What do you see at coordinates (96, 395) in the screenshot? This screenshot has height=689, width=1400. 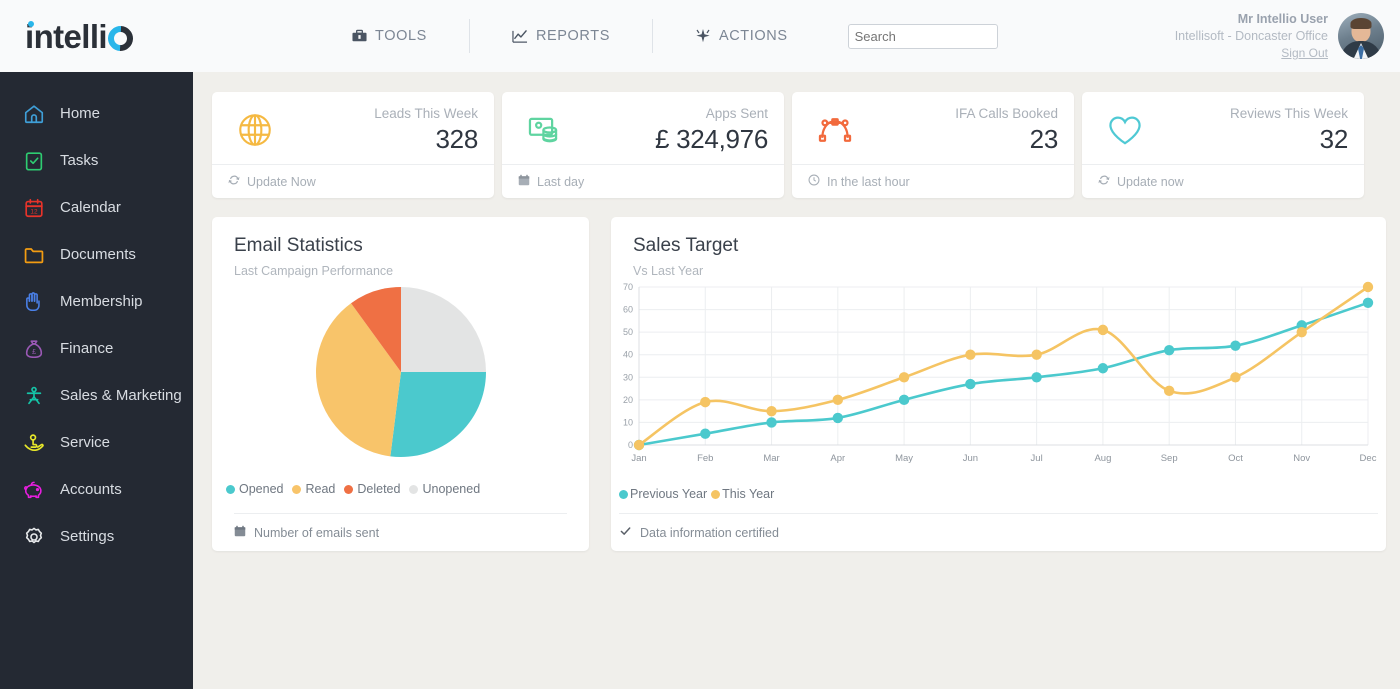 I see `sidebar-item-sales-marketing: Sales & Marketing` at bounding box center [96, 395].